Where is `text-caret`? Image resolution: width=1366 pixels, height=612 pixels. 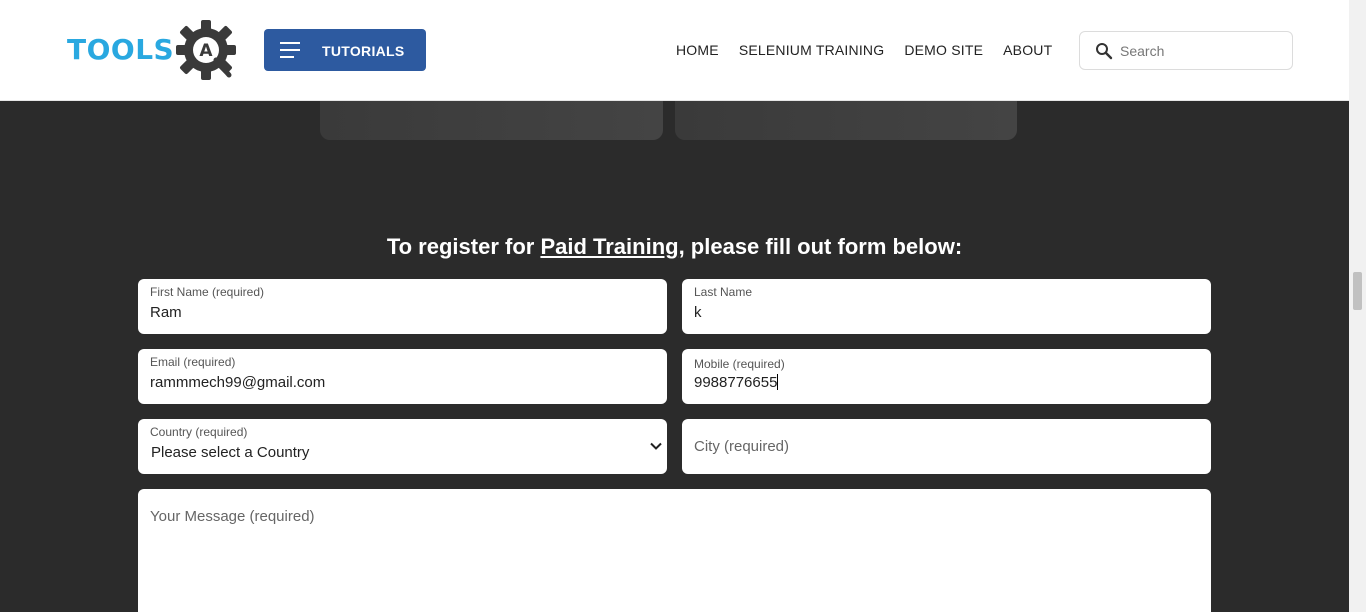
text-caret is located at coordinates (778, 382).